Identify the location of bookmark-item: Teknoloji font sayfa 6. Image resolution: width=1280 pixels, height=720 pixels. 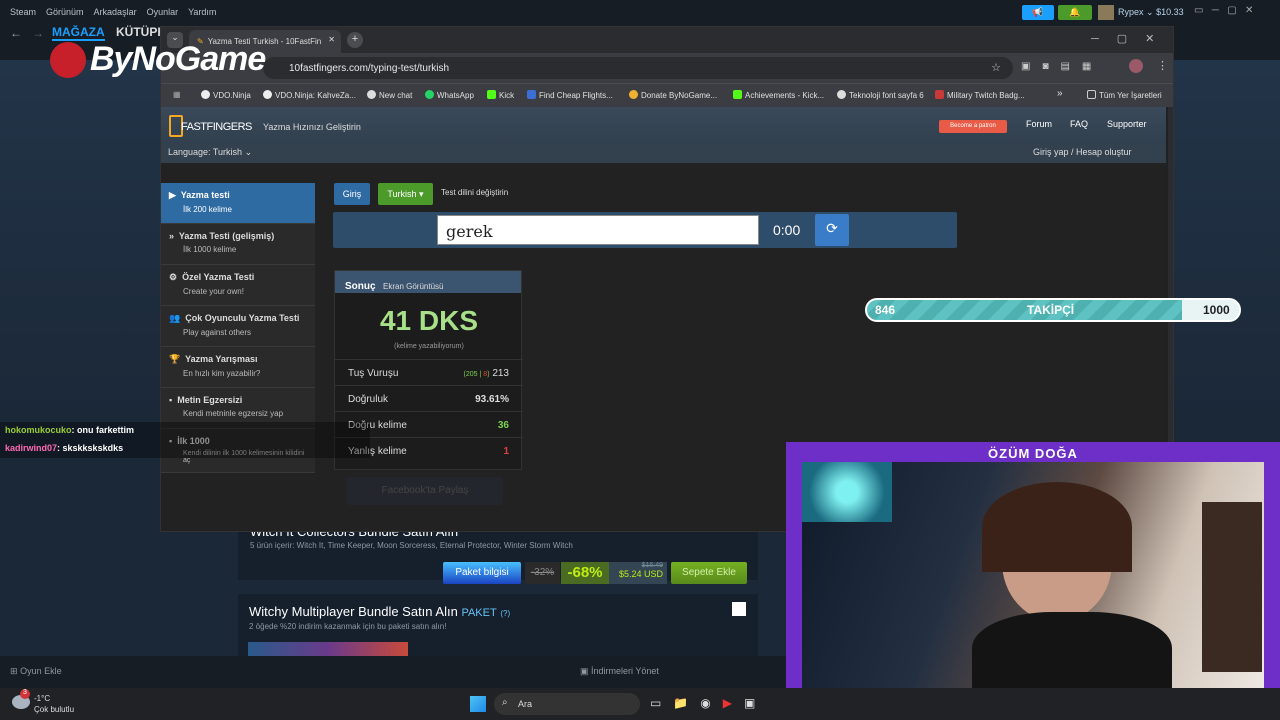
(880, 95).